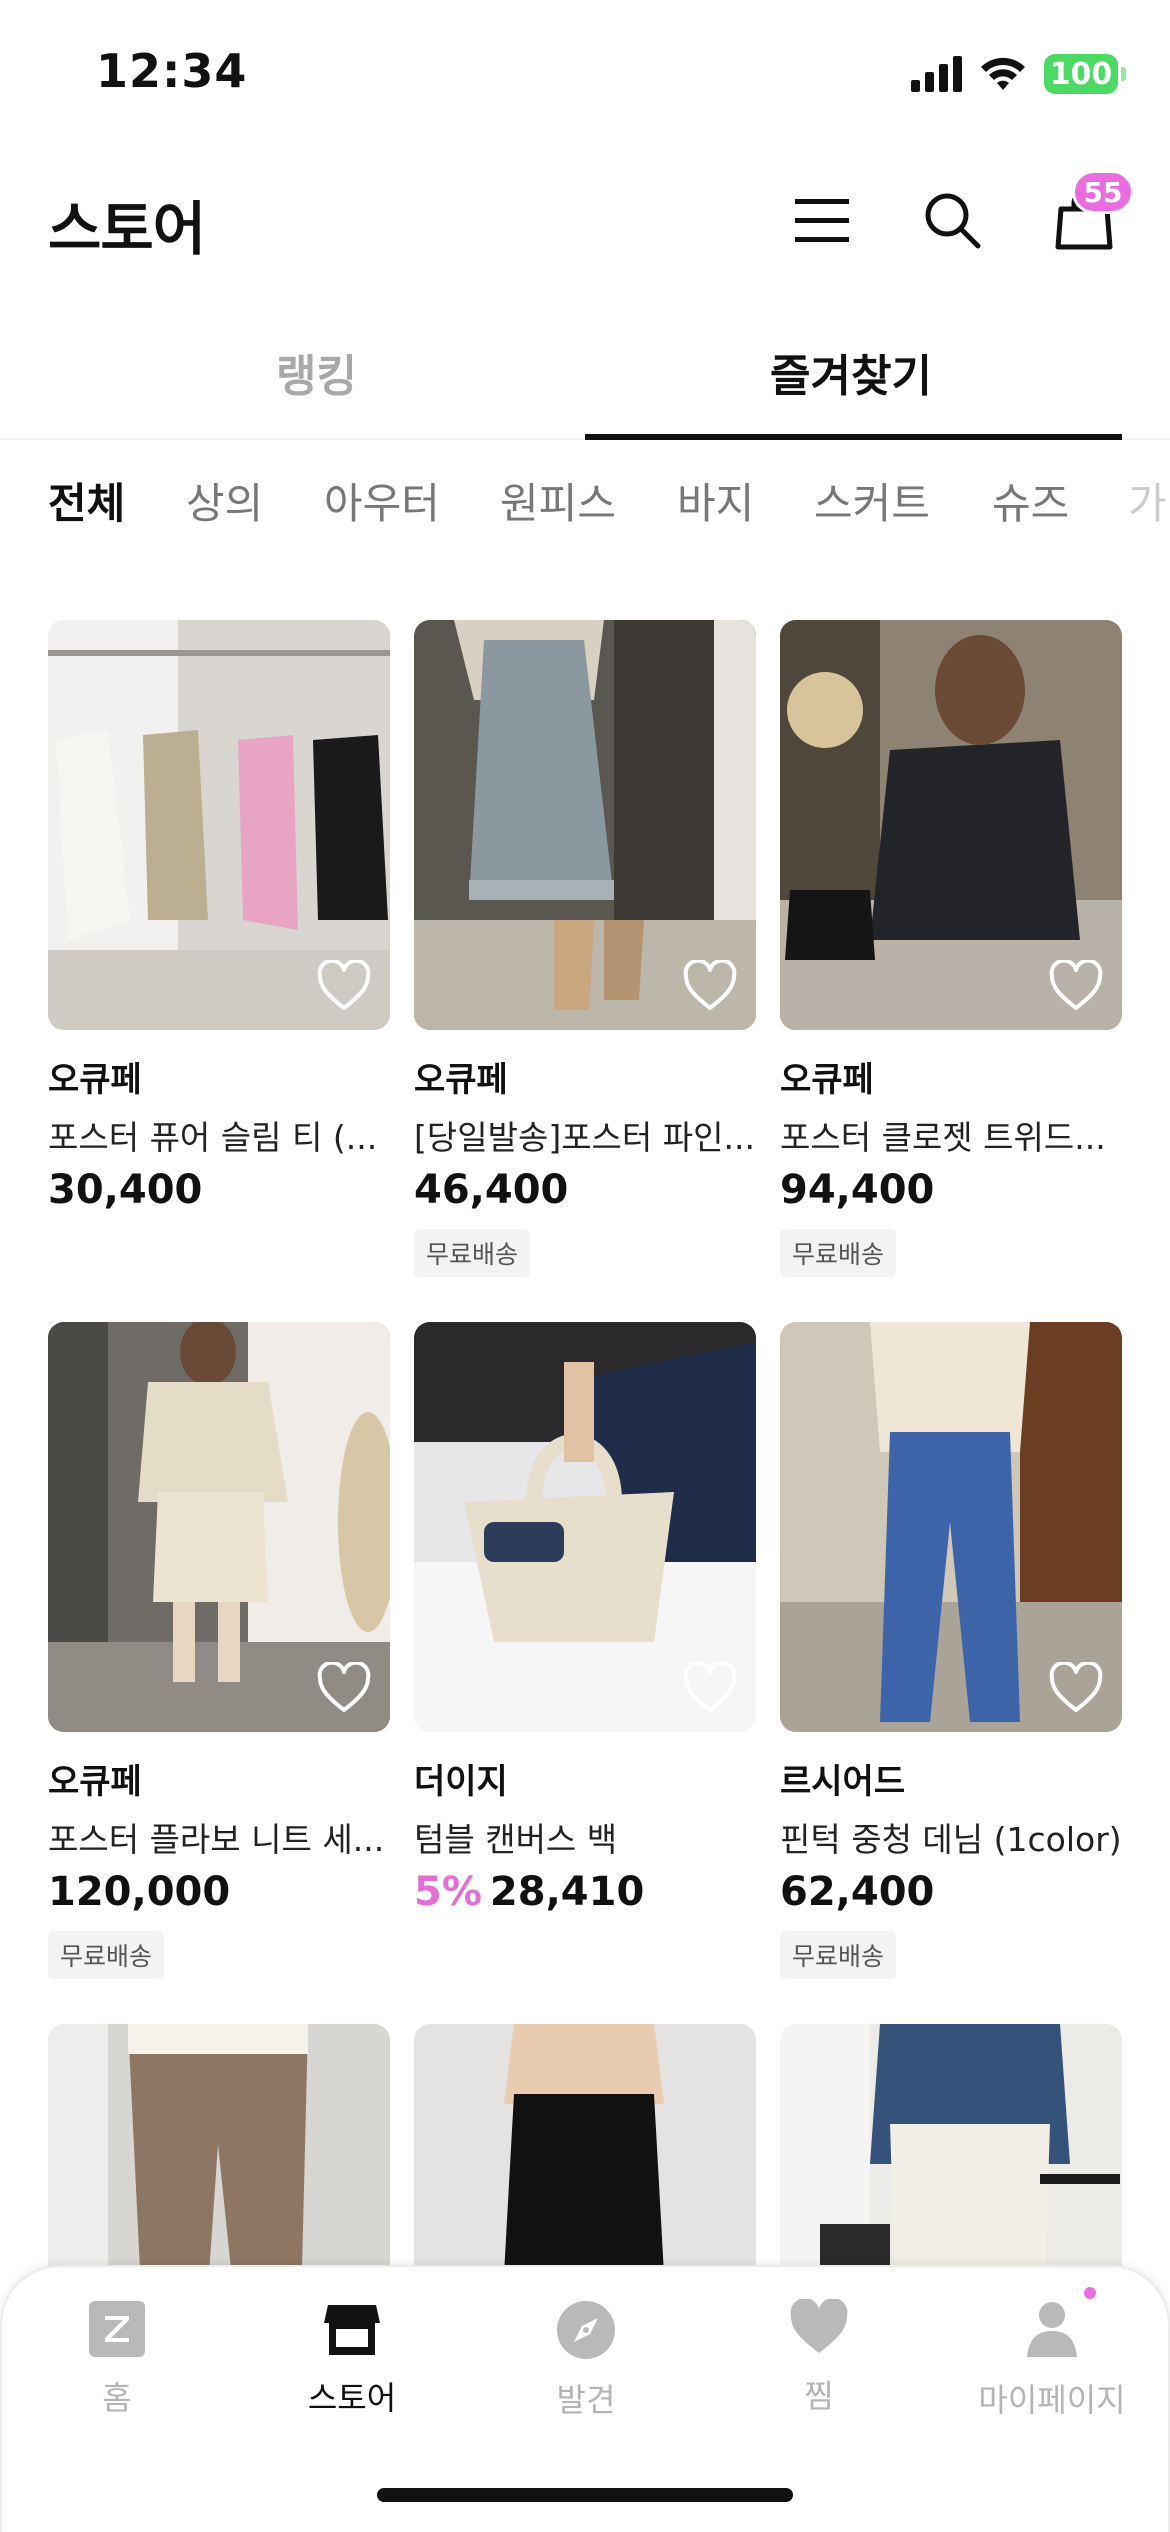  I want to click on status-icons: 100, so click(1018, 74).